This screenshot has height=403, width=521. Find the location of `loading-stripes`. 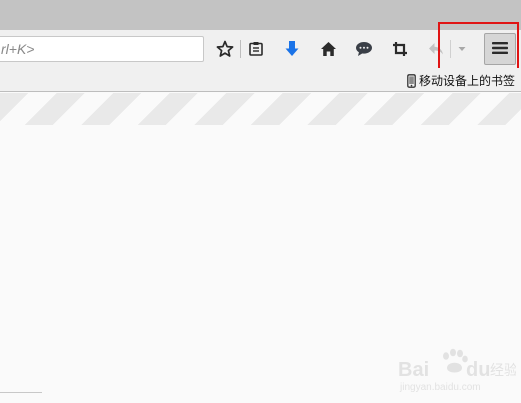

loading-stripes is located at coordinates (260, 109).